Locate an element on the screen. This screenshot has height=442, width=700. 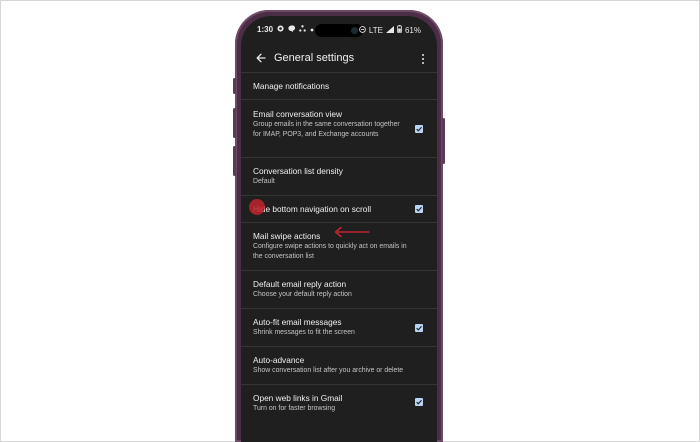
battery-level: 61% is located at coordinates (412, 30).